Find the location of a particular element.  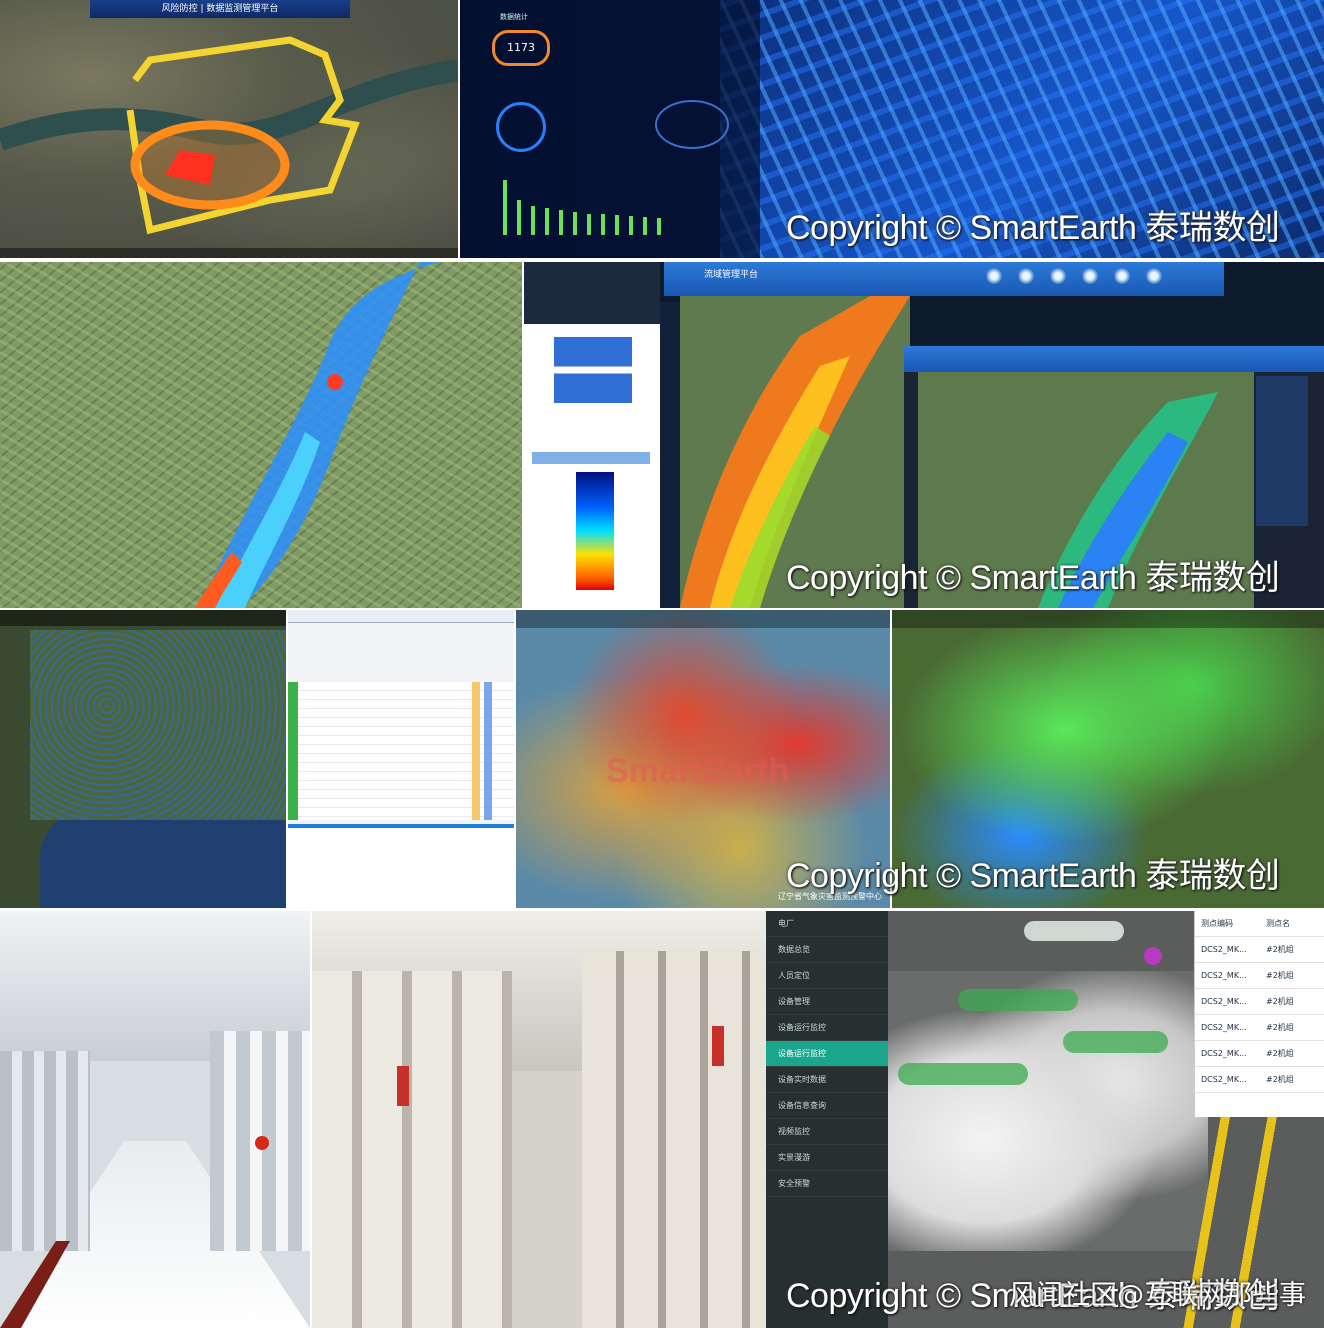

menu-item-video: 视频监控 is located at coordinates (827, 1132).